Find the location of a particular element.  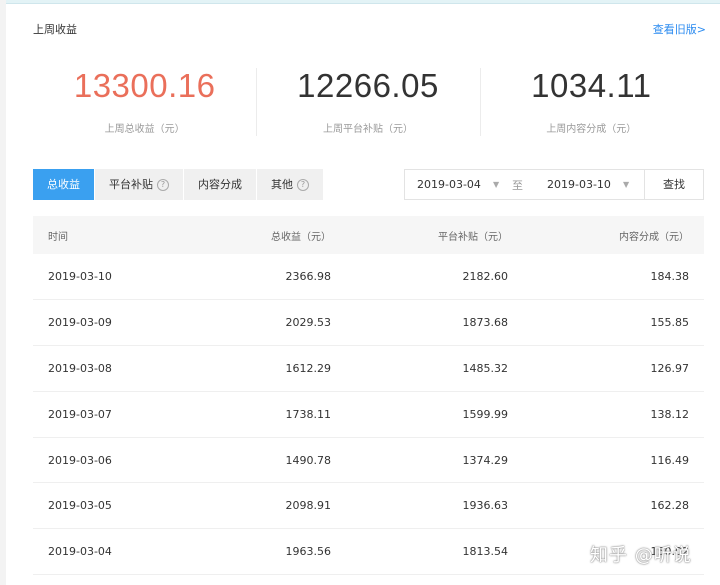

tab-other-label: 其他 is located at coordinates (282, 184).